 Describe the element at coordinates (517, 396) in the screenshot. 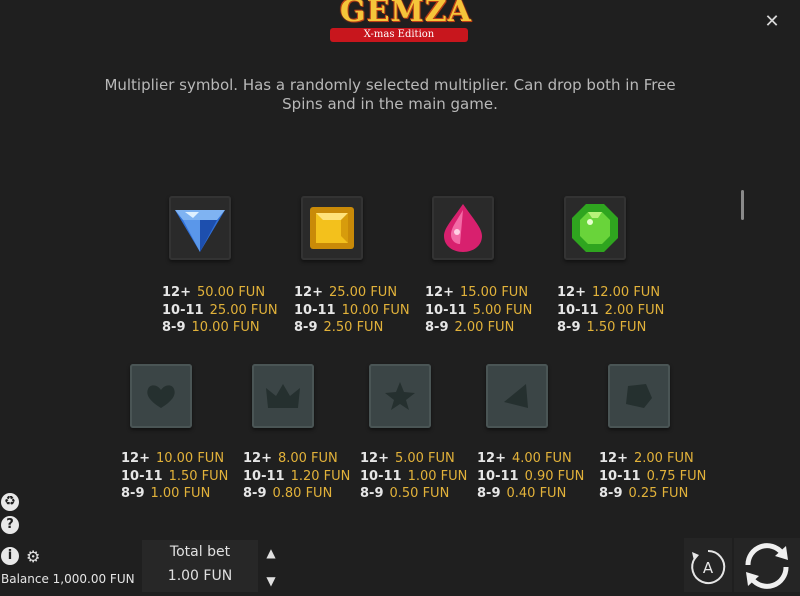

I see `stone-triangle-icon` at that location.